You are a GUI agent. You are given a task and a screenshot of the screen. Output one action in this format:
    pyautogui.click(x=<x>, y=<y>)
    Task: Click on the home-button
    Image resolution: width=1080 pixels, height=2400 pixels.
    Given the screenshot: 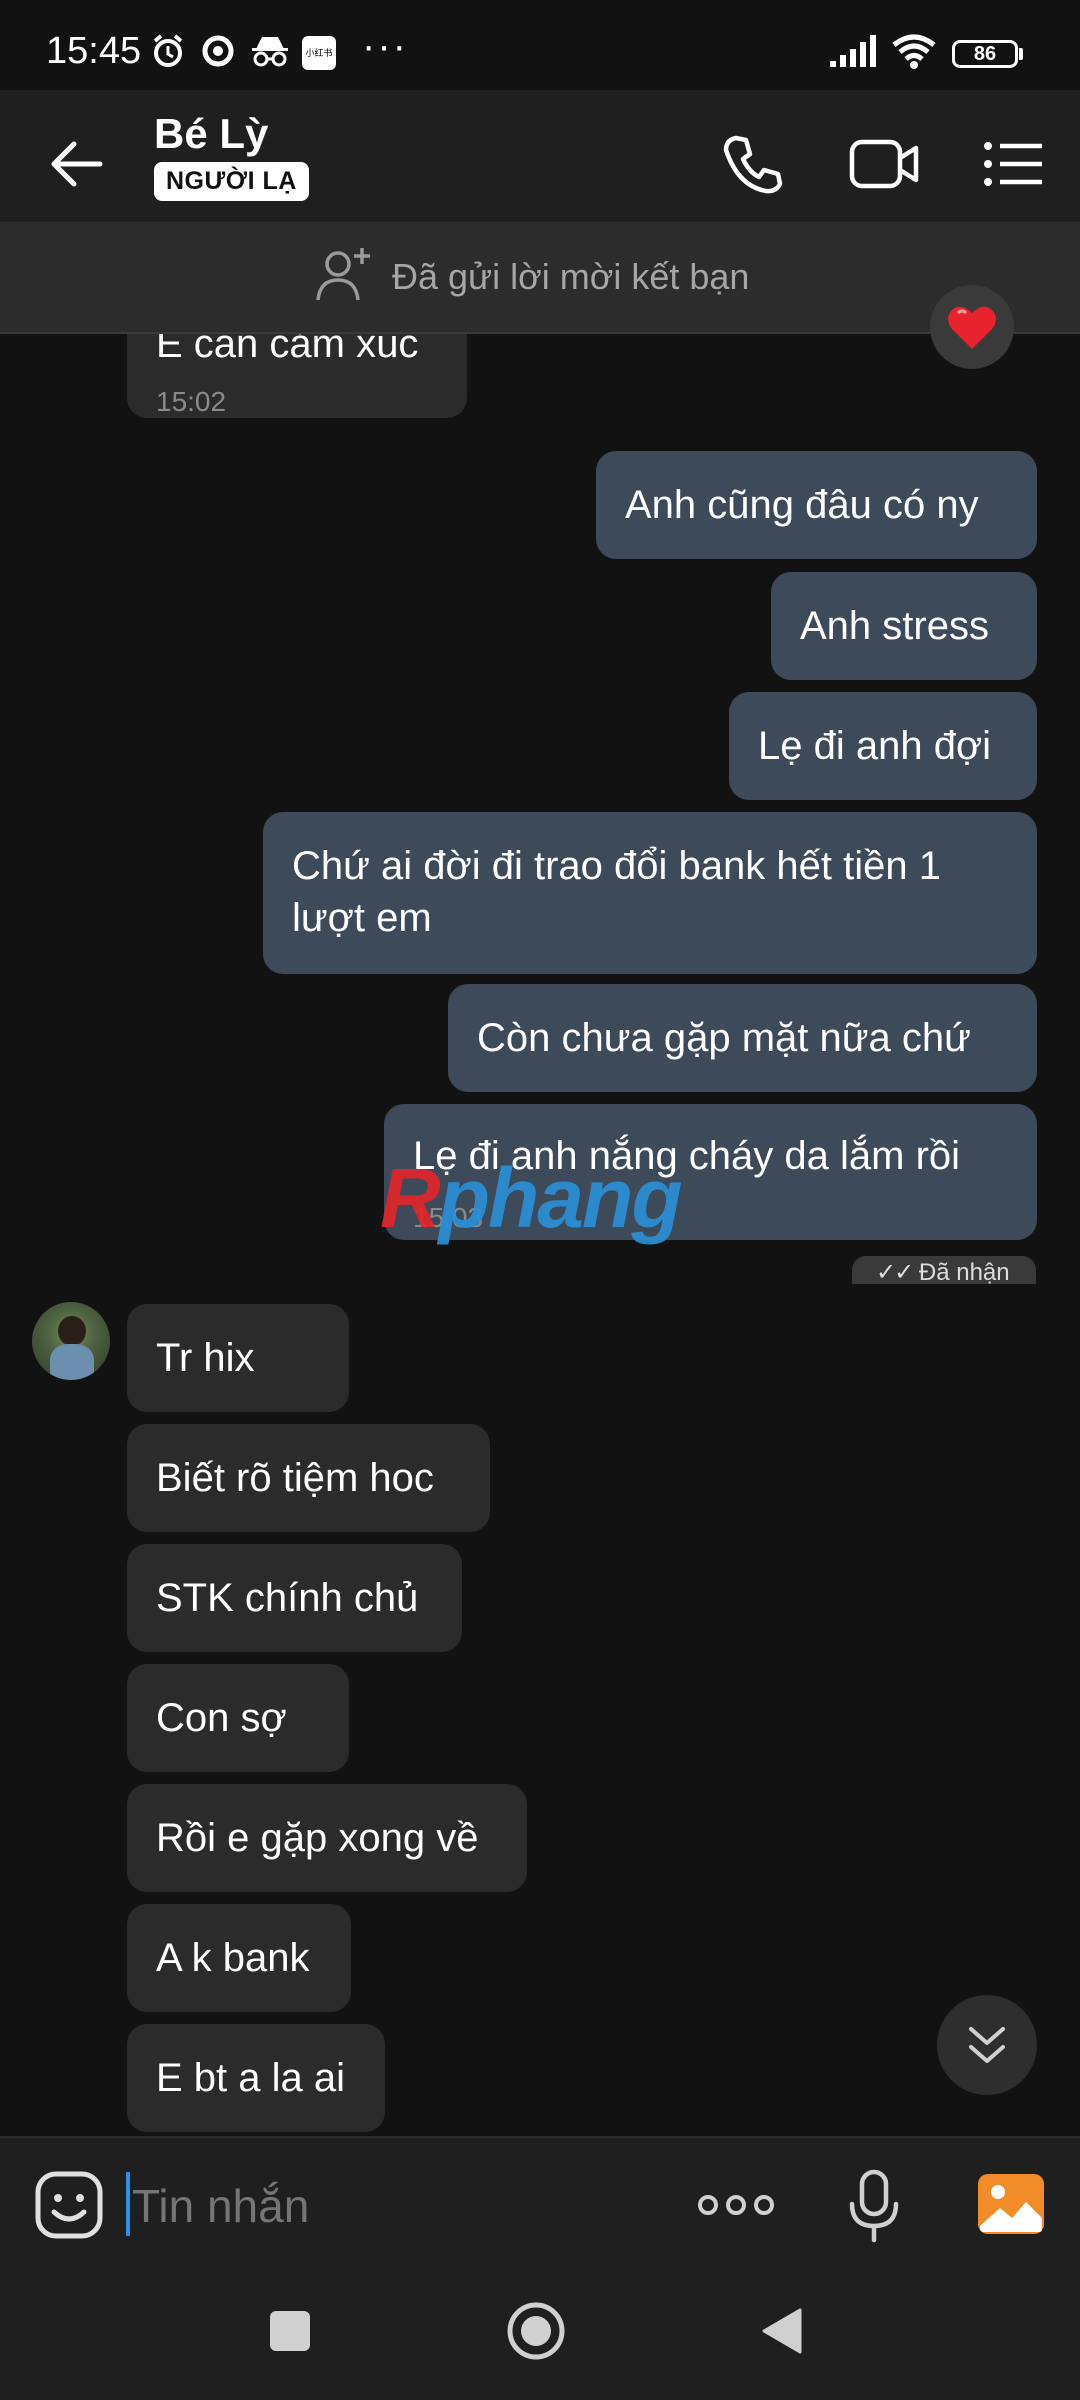 What is the action you would take?
    pyautogui.click(x=536, y=2331)
    